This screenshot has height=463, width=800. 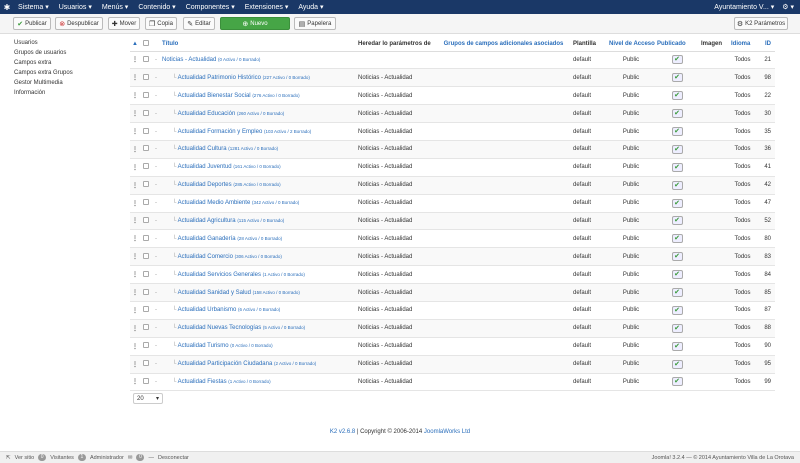 What do you see at coordinates (75, 7) in the screenshot?
I see `menu-usuarios: Usuarios ▾` at bounding box center [75, 7].